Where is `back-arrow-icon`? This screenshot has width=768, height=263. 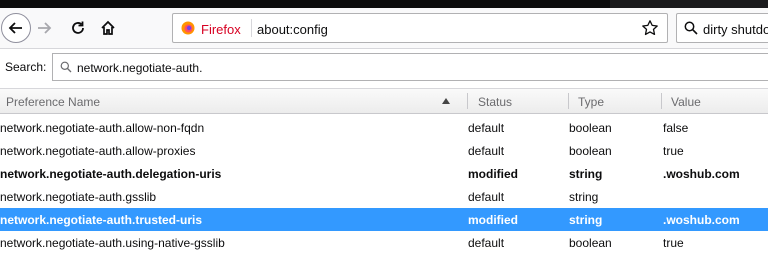
back-arrow-icon is located at coordinates (15, 28).